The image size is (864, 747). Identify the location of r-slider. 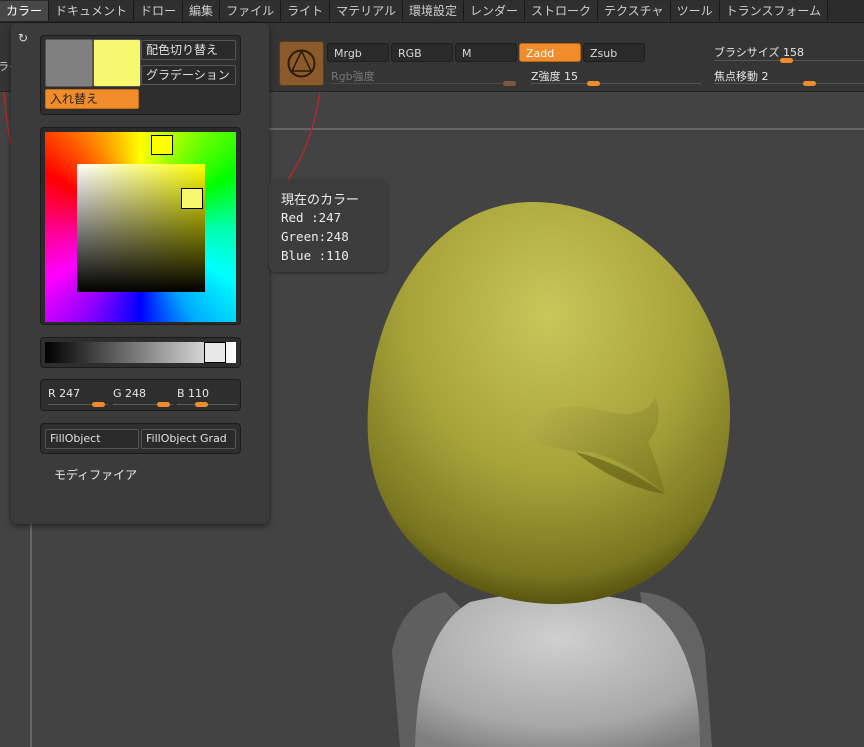
(98, 404).